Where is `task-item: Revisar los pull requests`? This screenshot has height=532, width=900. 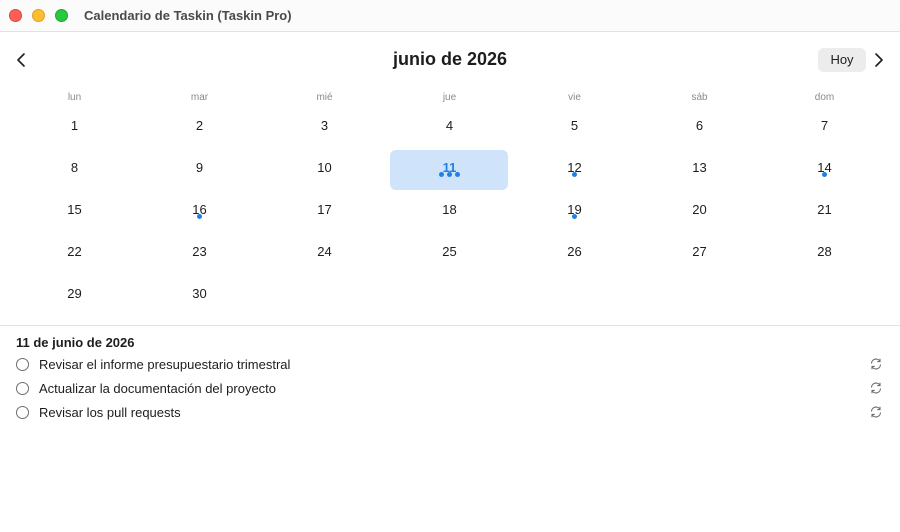 task-item: Revisar los pull requests is located at coordinates (452, 413).